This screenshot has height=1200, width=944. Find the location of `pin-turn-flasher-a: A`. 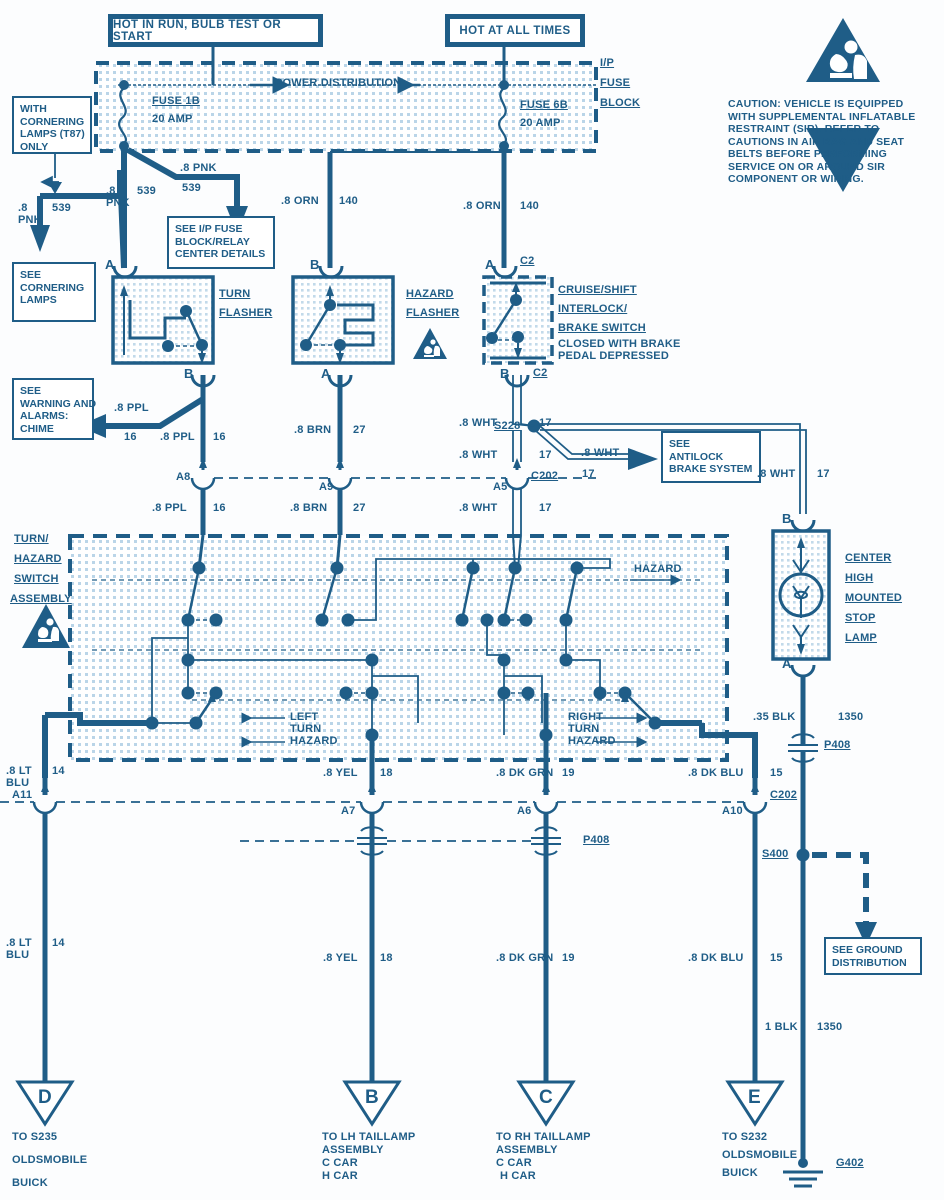

pin-turn-flasher-a: A is located at coordinates (110, 264).